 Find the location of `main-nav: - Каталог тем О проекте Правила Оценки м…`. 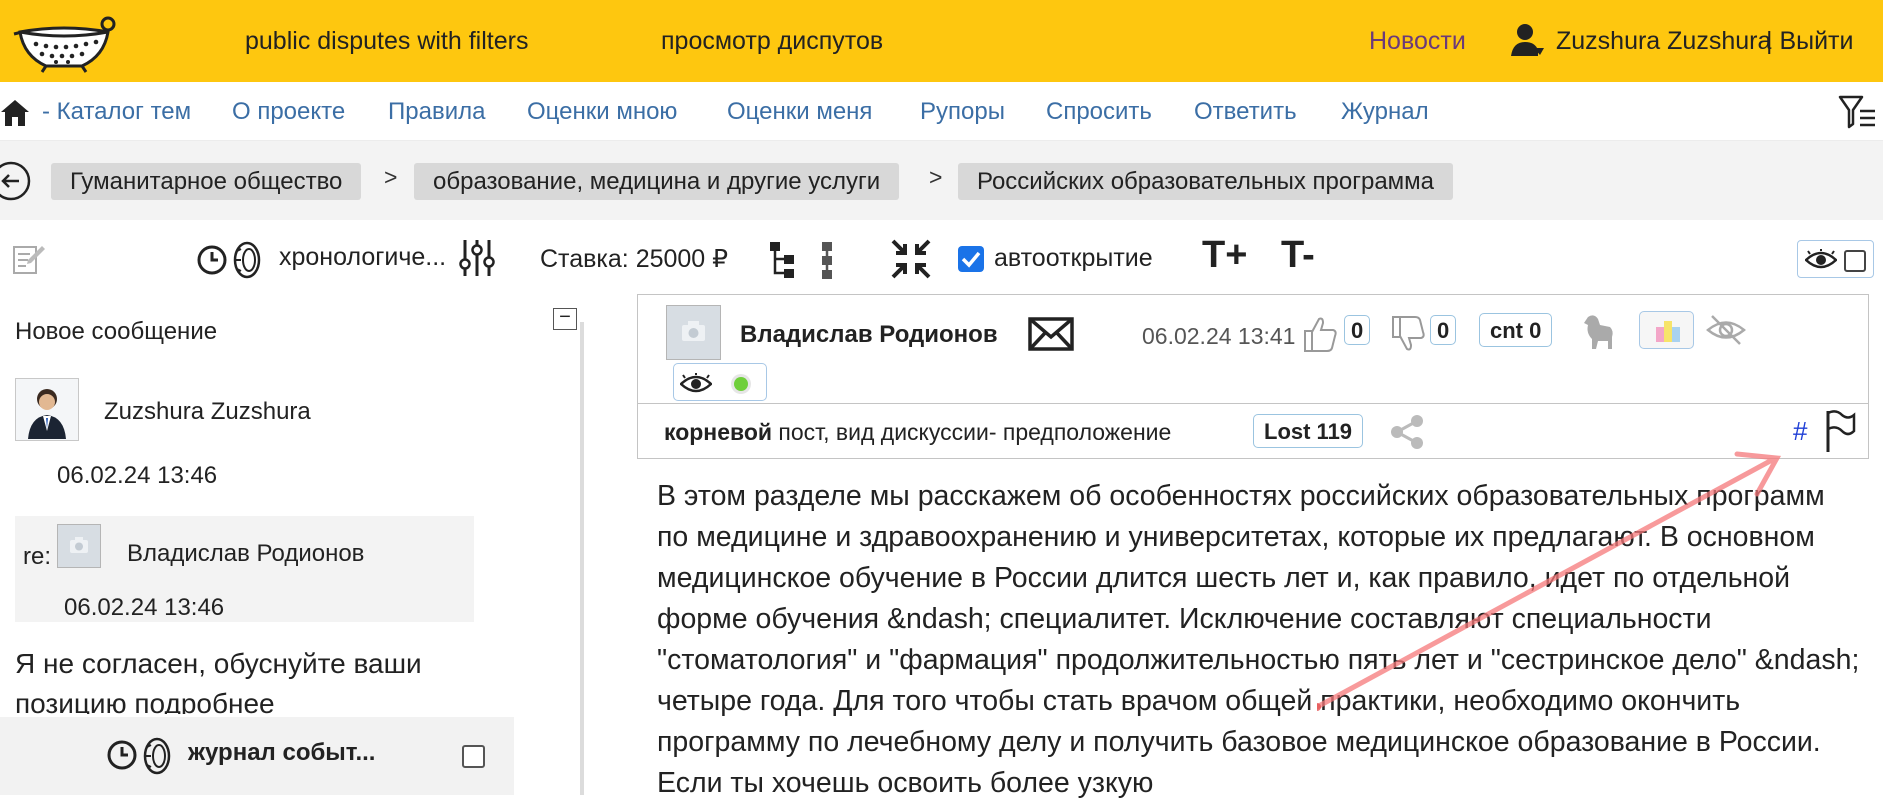

main-nav: - Каталог тем О проекте Правила Оценки м… is located at coordinates (941, 111).